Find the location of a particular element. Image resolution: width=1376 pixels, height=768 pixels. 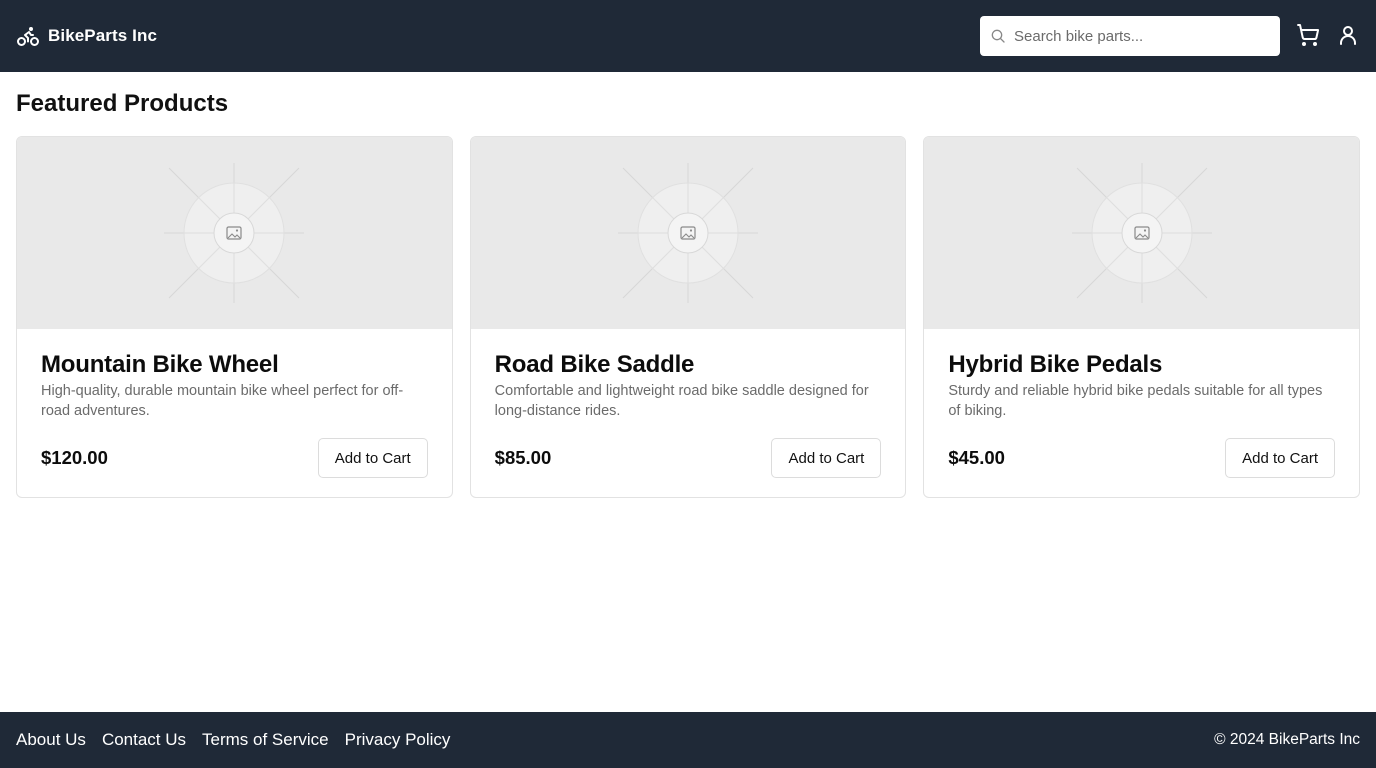

search-box is located at coordinates (1130, 36).